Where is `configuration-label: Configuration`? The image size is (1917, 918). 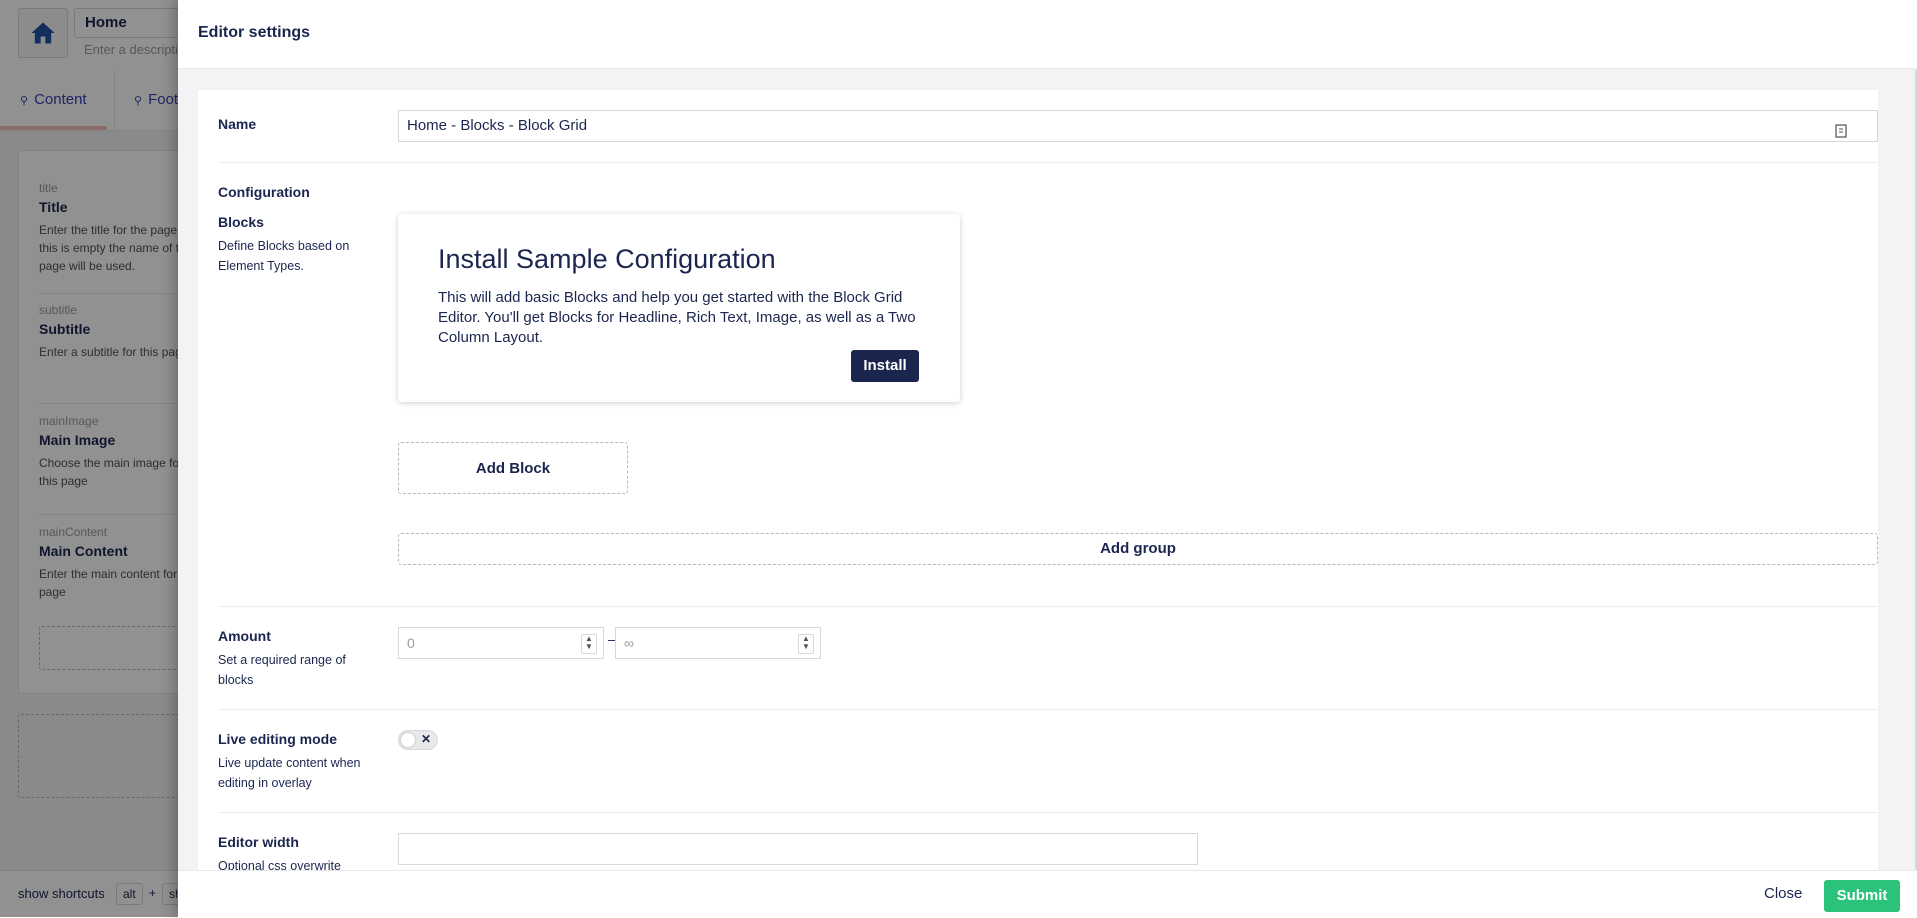 configuration-label: Configuration is located at coordinates (264, 192).